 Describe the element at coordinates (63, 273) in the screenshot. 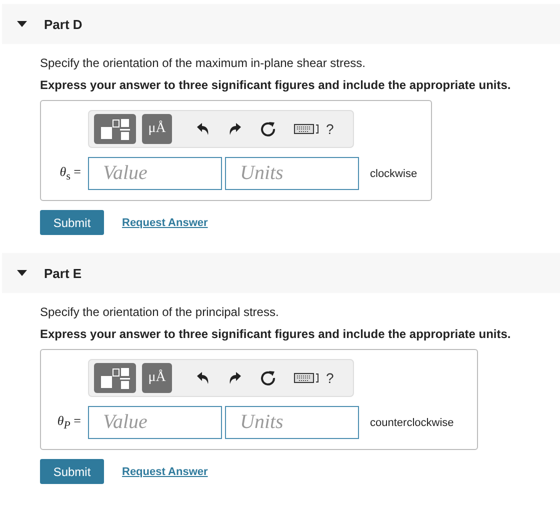

I see `part-title: Part E` at that location.